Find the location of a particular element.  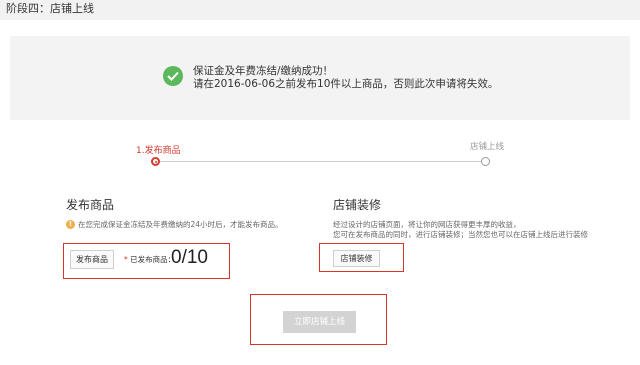

publish-goods-button: 发布商品 is located at coordinates (92, 259).